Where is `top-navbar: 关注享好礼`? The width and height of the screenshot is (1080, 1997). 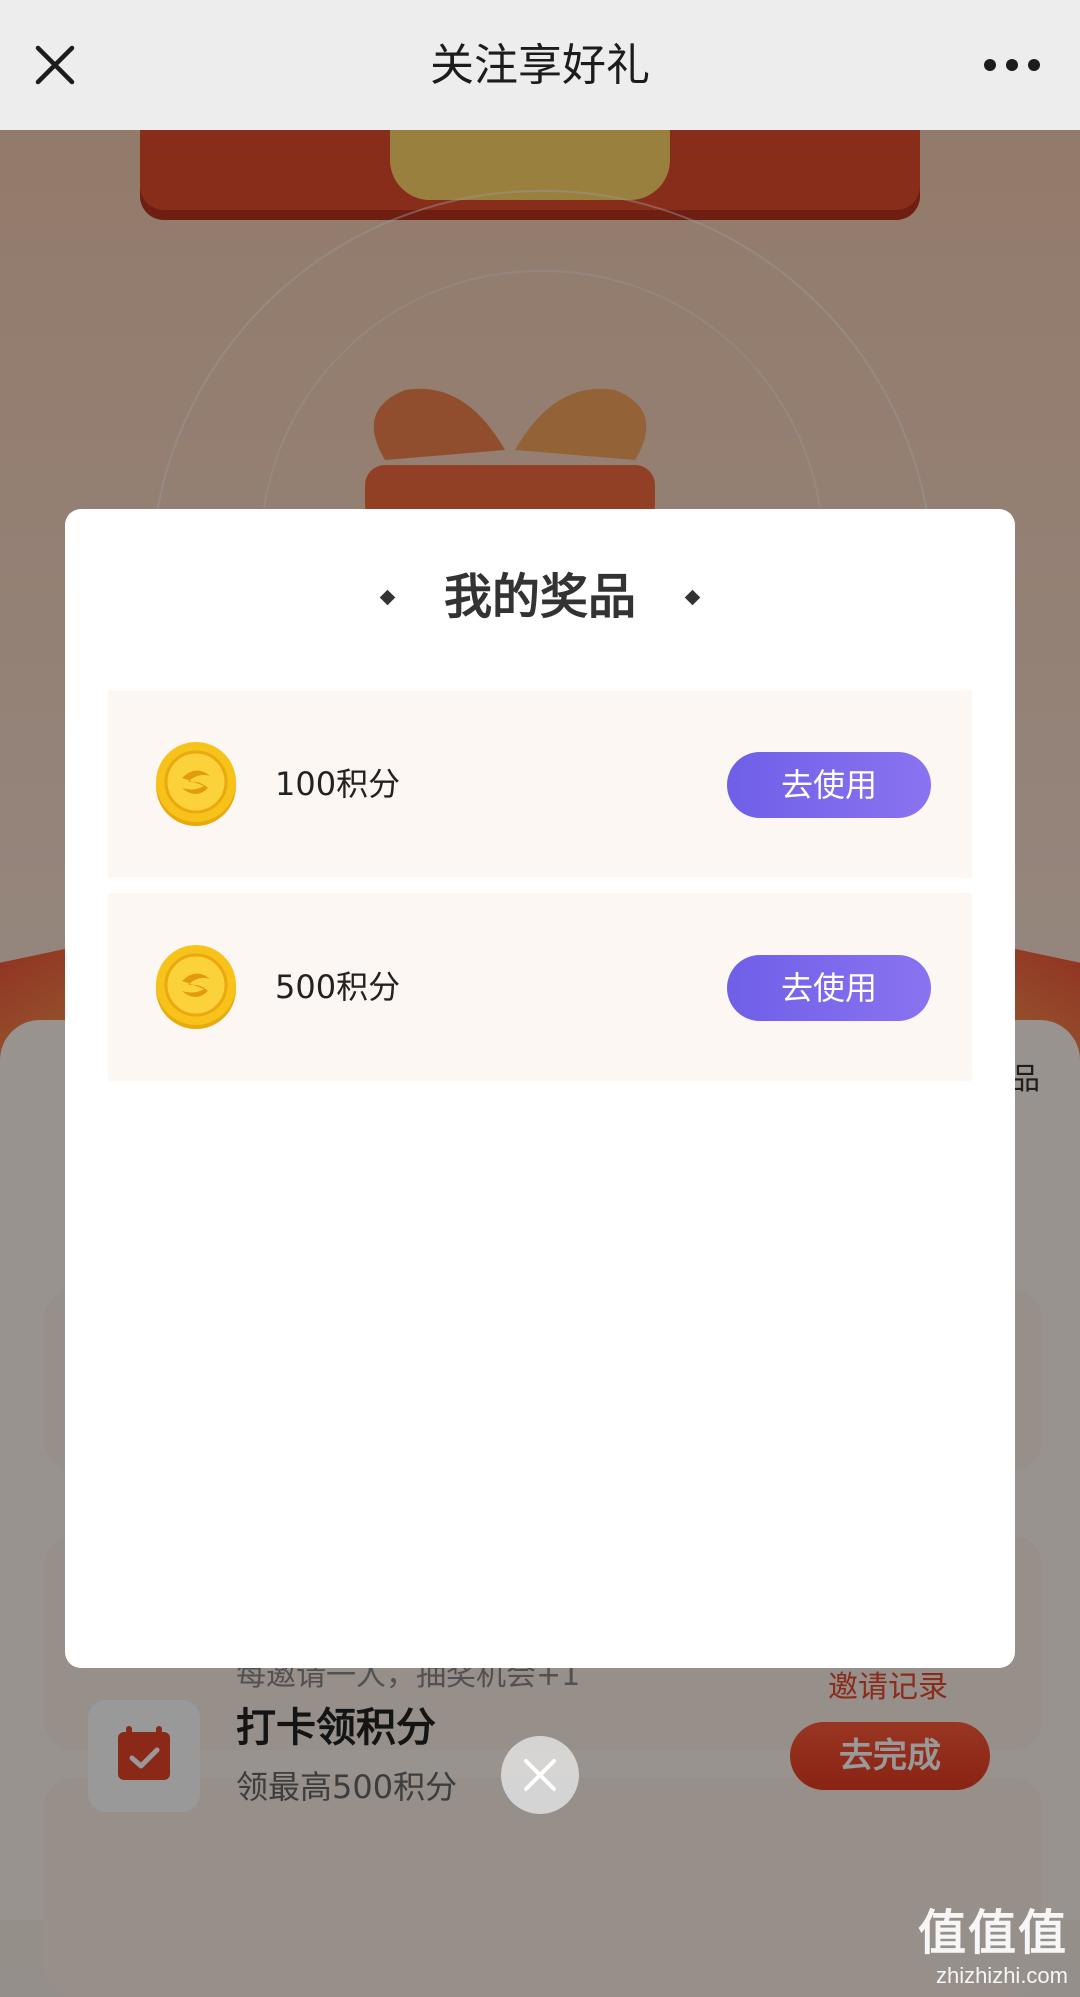 top-navbar: 关注享好礼 is located at coordinates (540, 65).